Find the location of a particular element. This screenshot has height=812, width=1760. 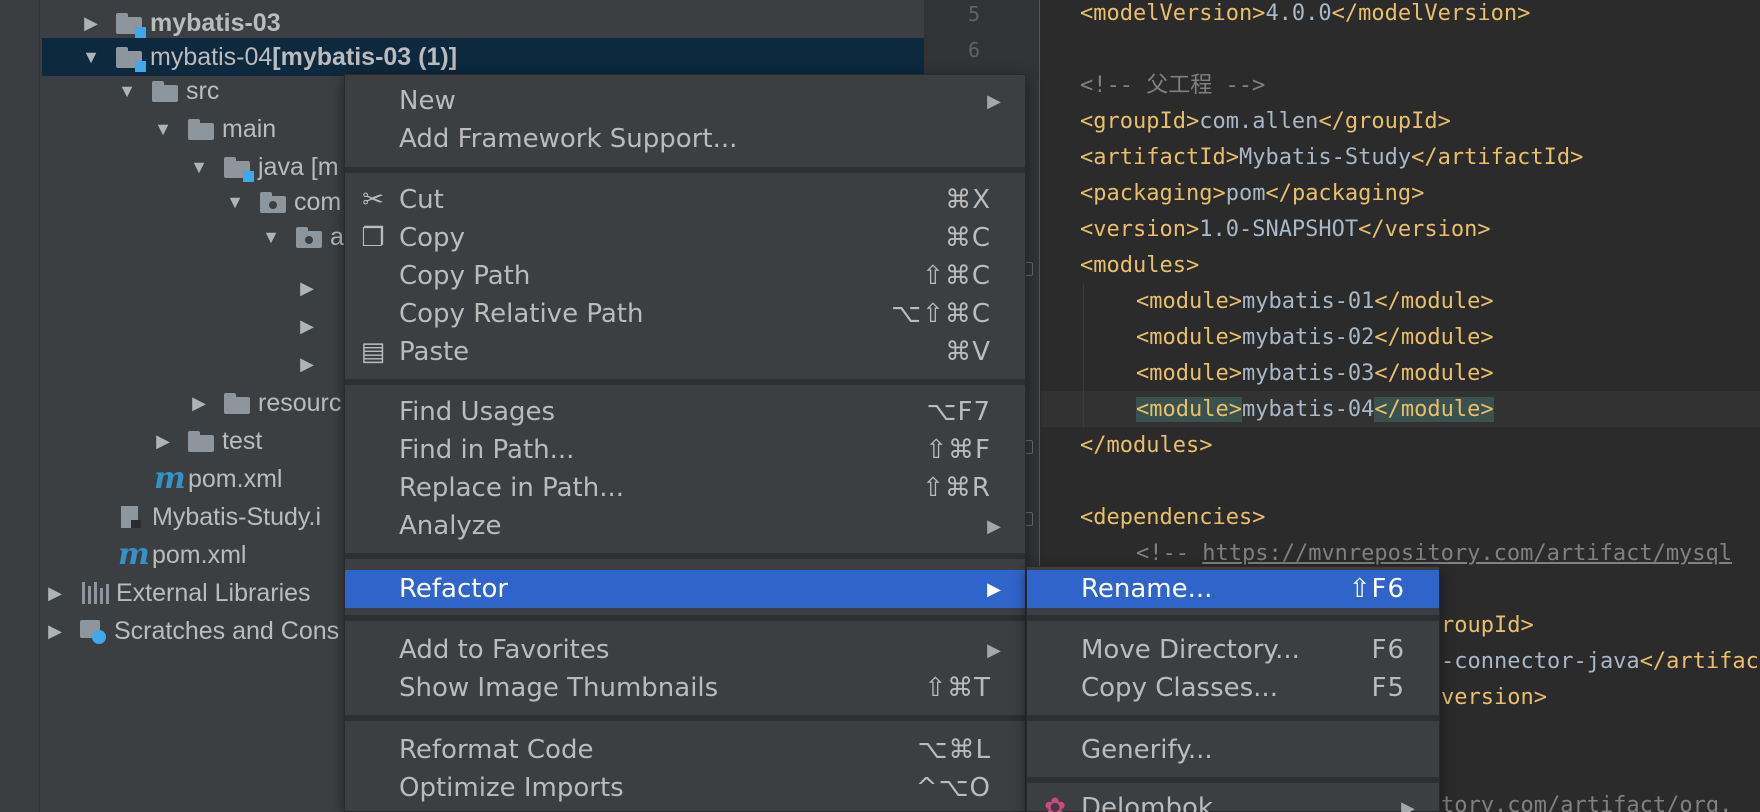

menu-item-optimize-imports: Optimize Imports ^⌥O is located at coordinates (685, 788).